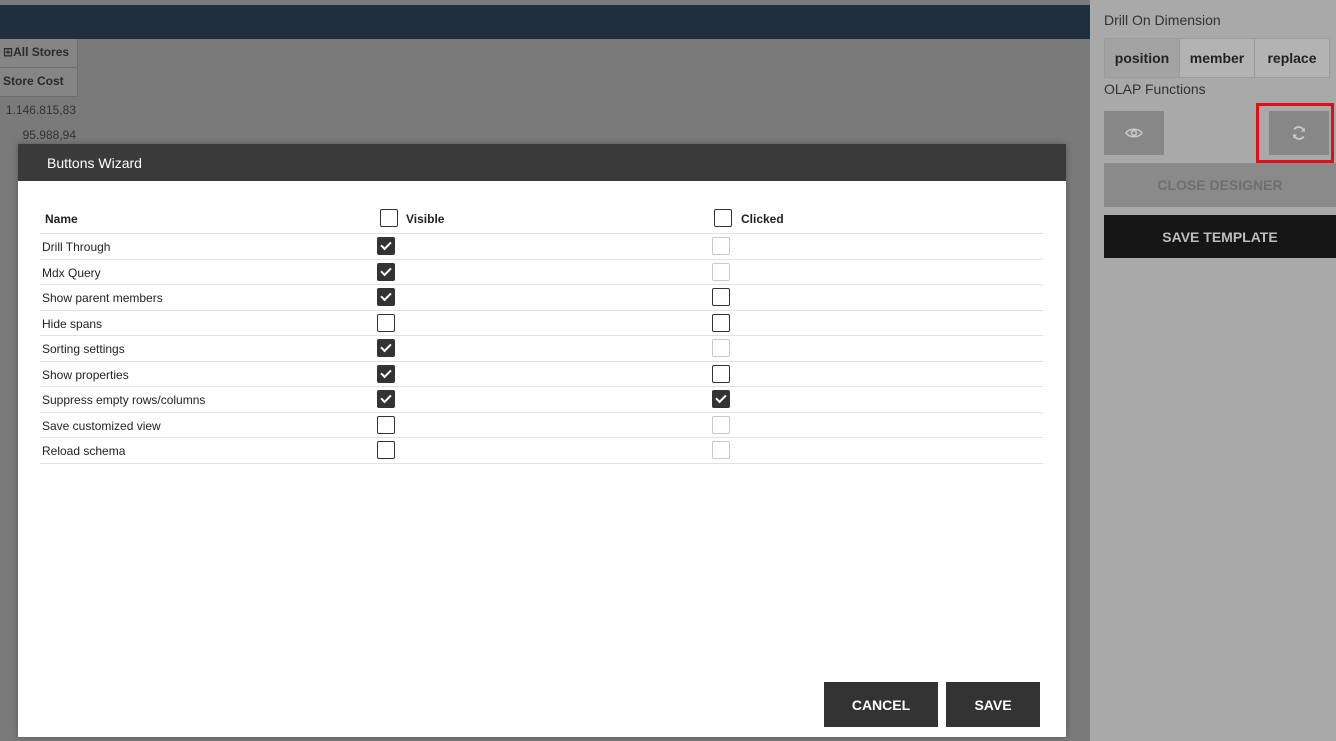 Image resolution: width=1336 pixels, height=741 pixels. Describe the element at coordinates (541, 425) in the screenshot. I see `table-row: Save customized view` at that location.